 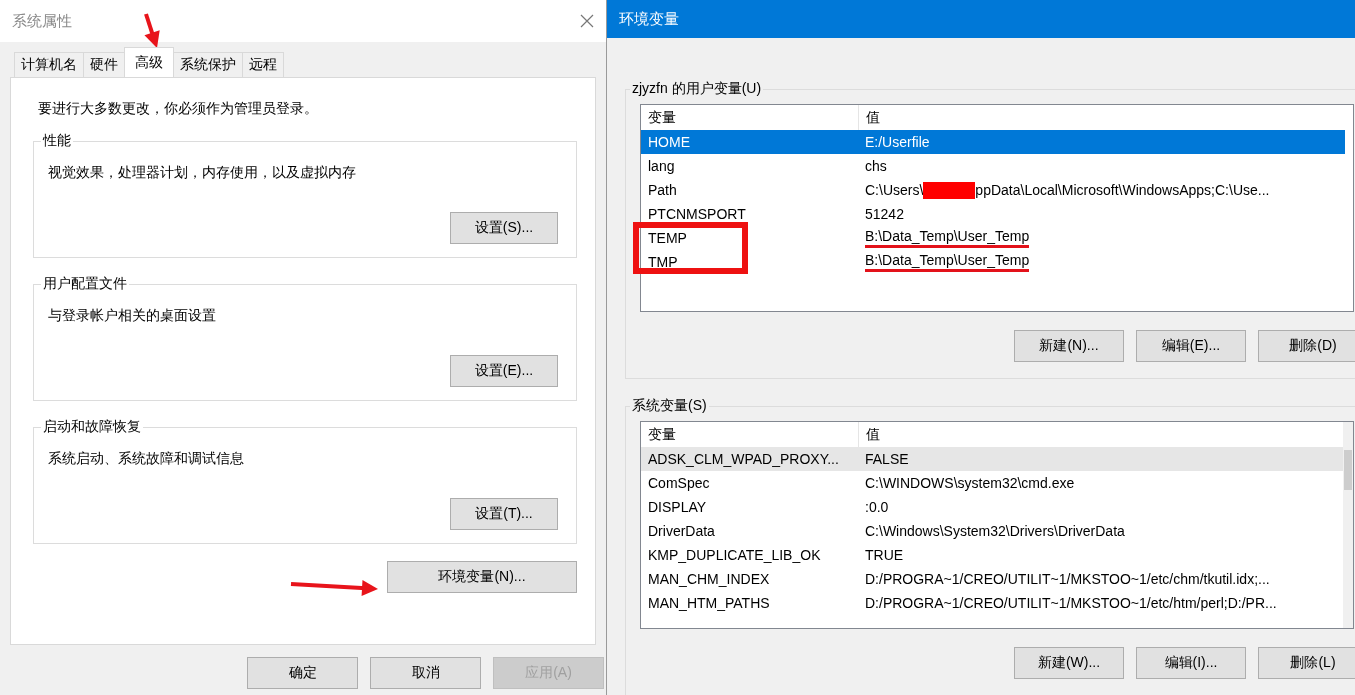 What do you see at coordinates (894, 190) in the screenshot?
I see `variable-value: C:\Users\` at bounding box center [894, 190].